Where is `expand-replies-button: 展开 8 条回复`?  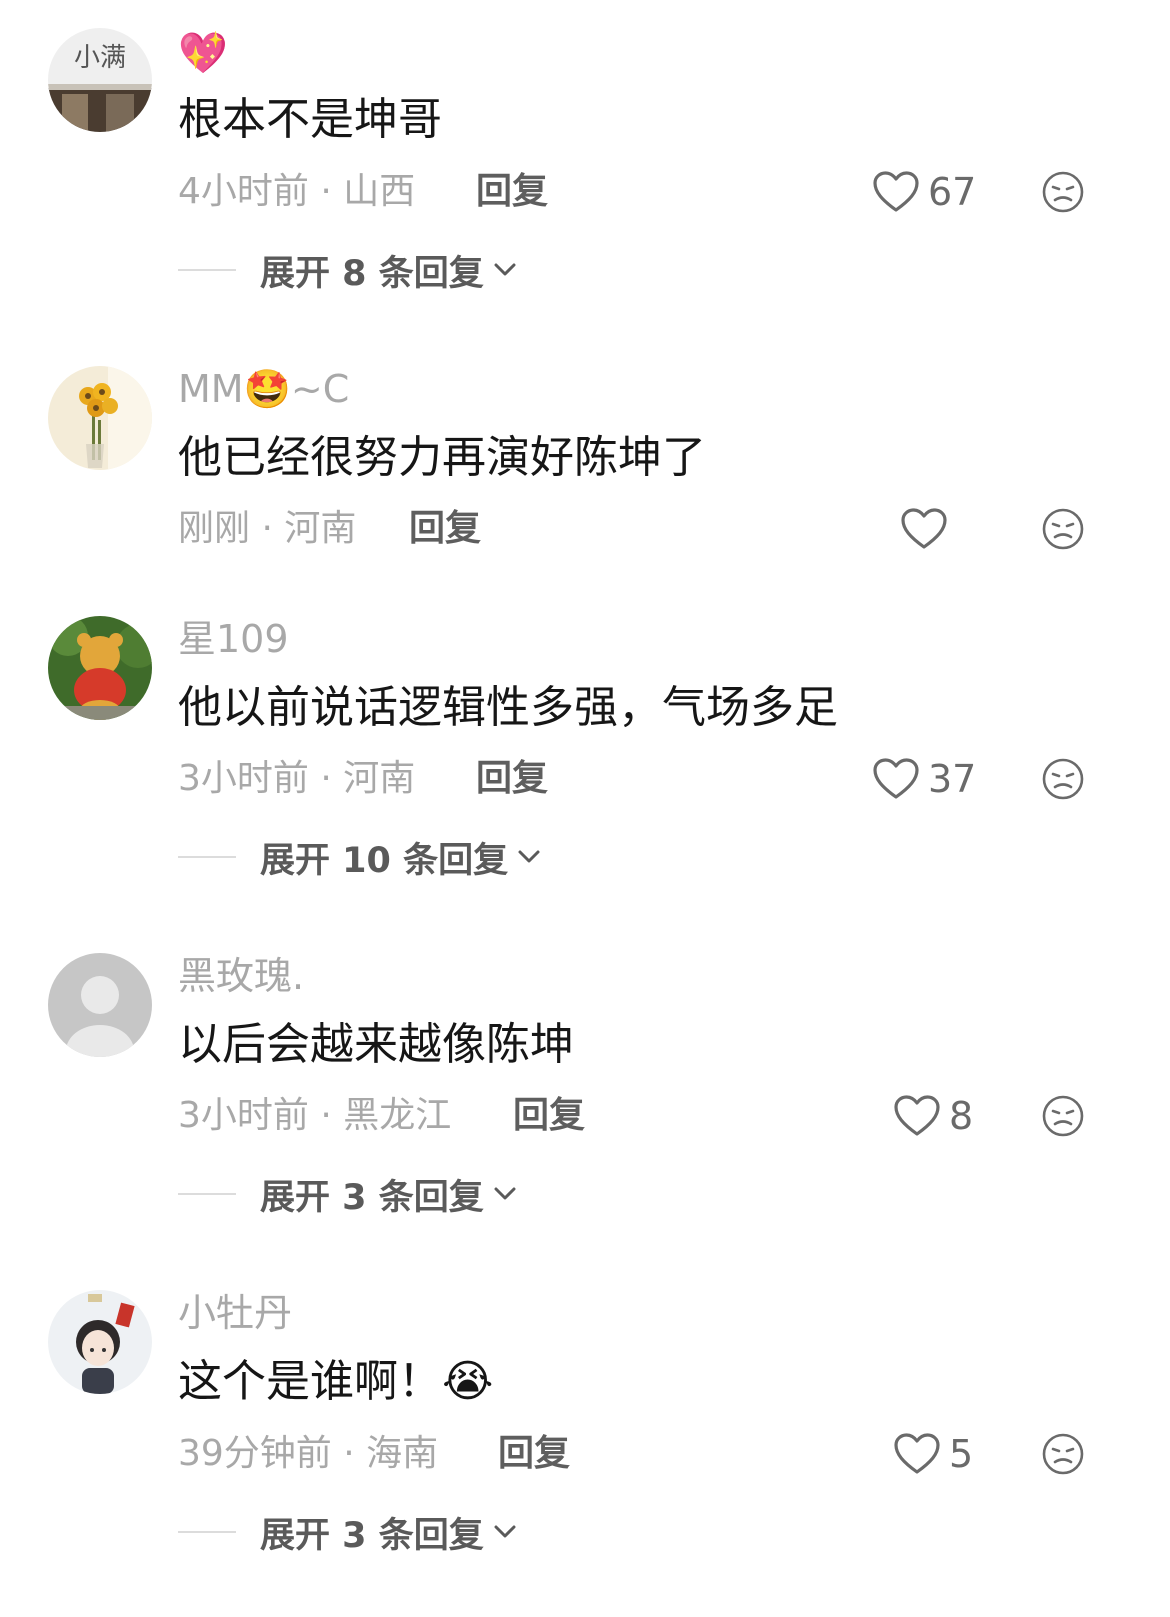 expand-replies-button: 展开 8 条回复 is located at coordinates (348, 270).